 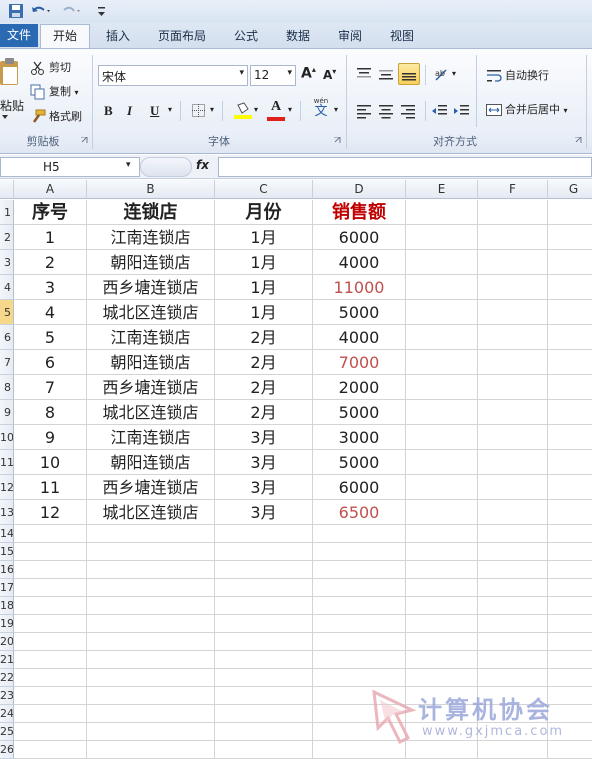 I want to click on cell-b19, so click(x=151, y=624).